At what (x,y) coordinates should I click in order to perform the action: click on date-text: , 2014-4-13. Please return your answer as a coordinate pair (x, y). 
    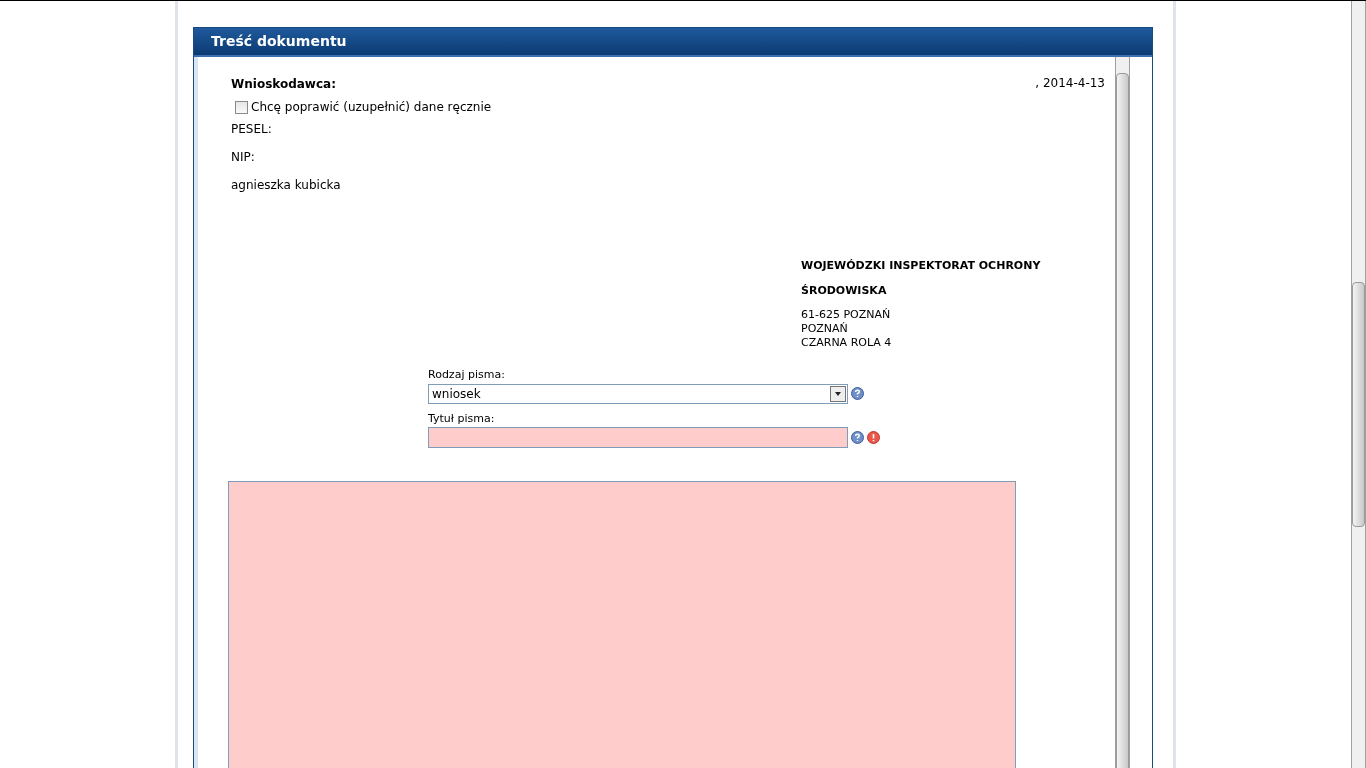
    Looking at the image, I should click on (1070, 83).